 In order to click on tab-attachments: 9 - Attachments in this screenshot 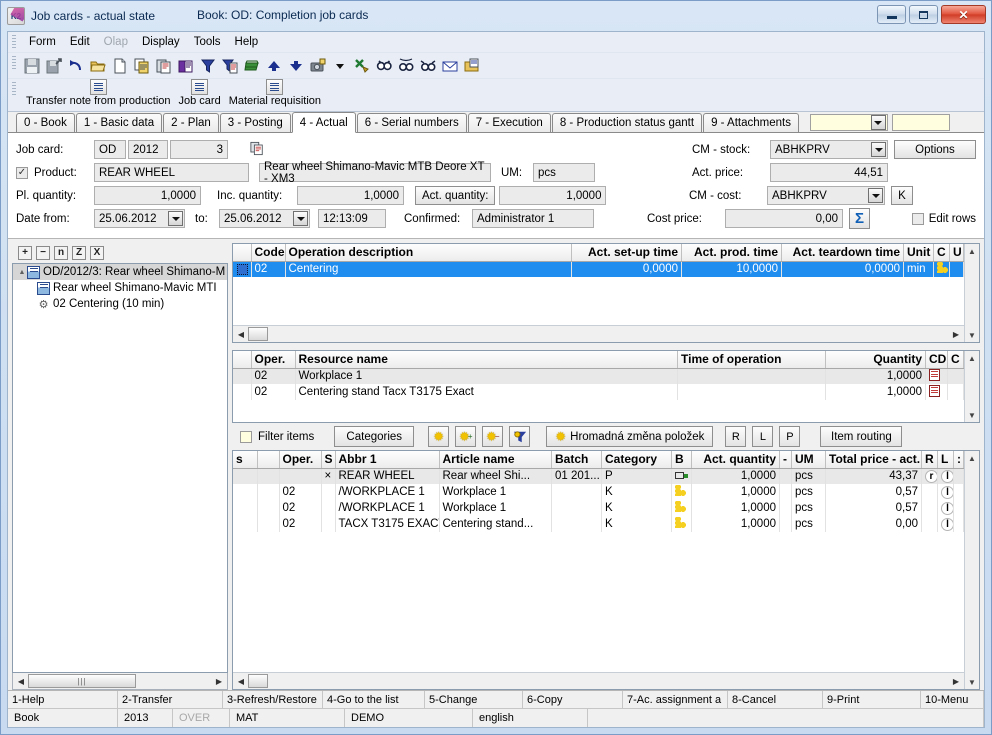, I will do `click(751, 122)`.